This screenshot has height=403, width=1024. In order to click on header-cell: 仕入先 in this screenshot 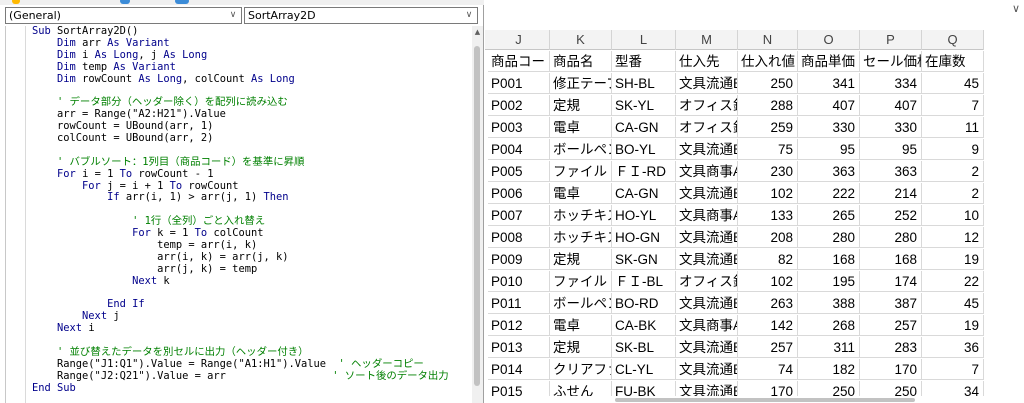, I will do `click(707, 61)`.